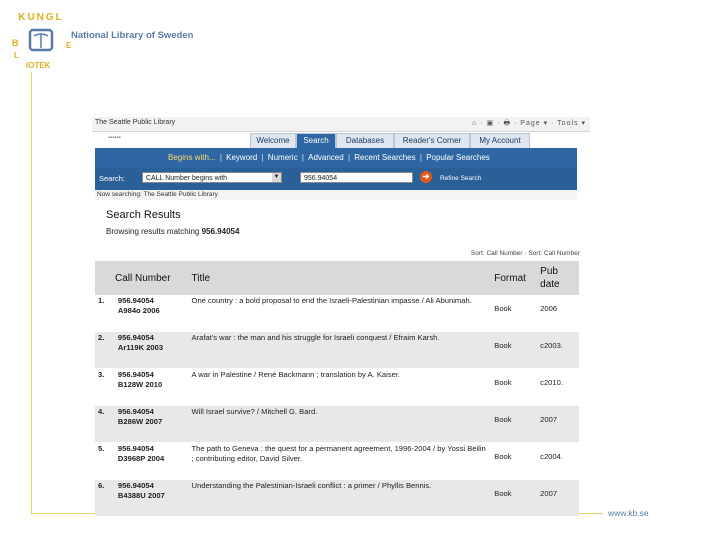  What do you see at coordinates (514, 278) in the screenshot?
I see `col-format: Format` at bounding box center [514, 278].